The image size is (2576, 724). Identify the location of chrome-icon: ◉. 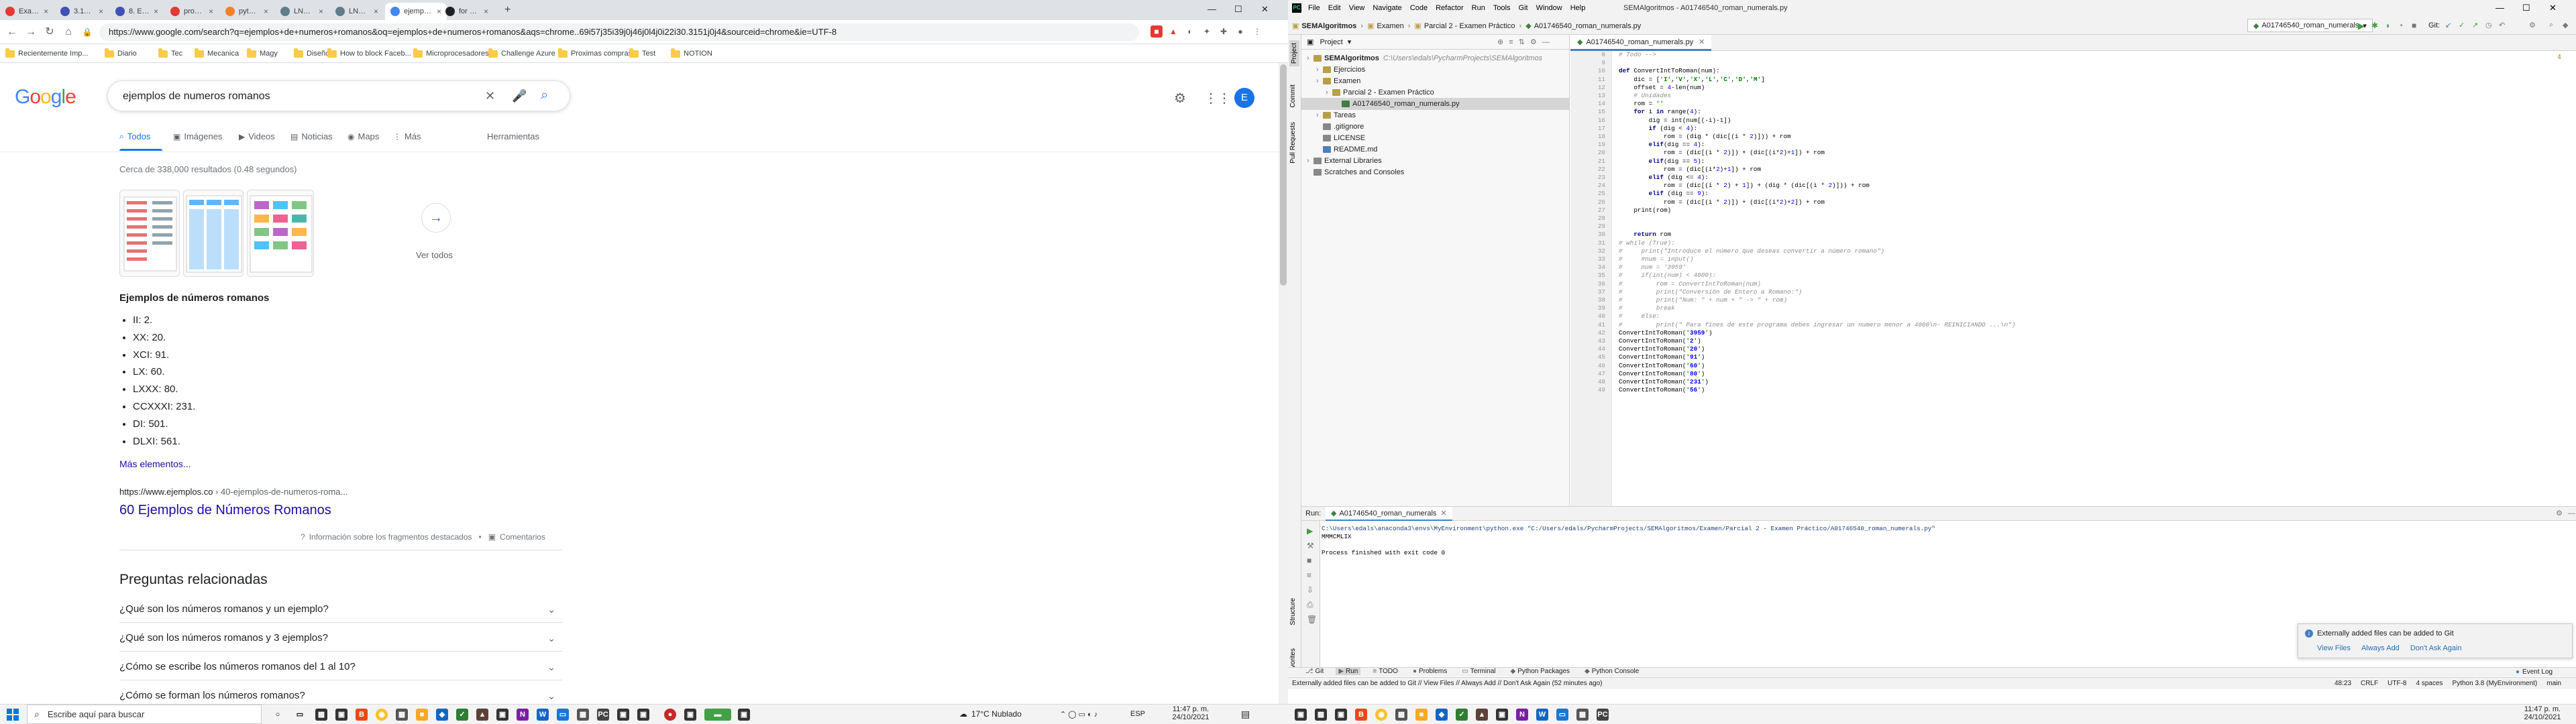
(1381, 715).